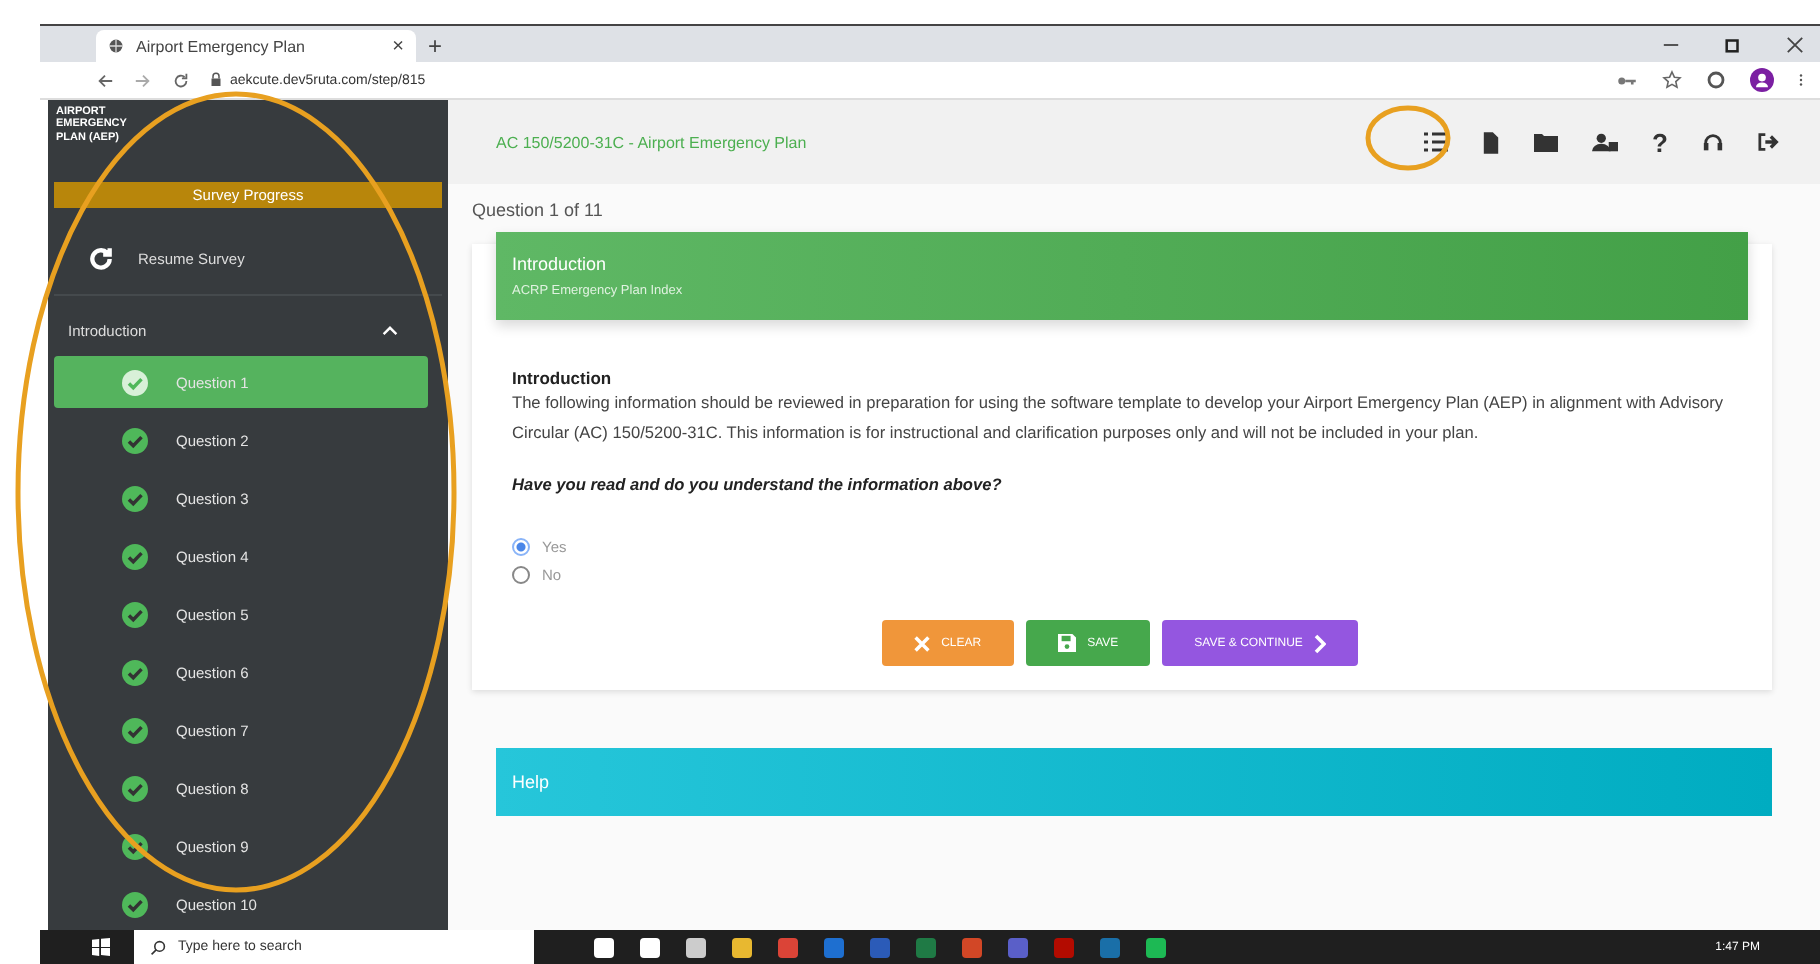  What do you see at coordinates (1716, 80) in the screenshot?
I see `extension-icon` at bounding box center [1716, 80].